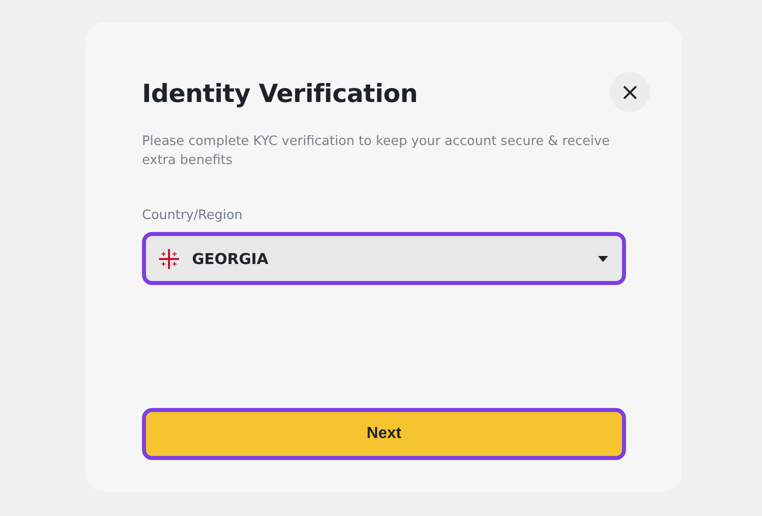 This screenshot has height=516, width=762. I want to click on description-text: Please complete KYC verification to keep your account secure & receive extra benefits, so click(376, 151).